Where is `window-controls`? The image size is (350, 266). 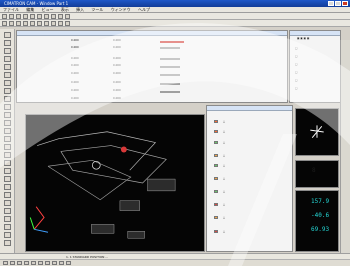 window-controls is located at coordinates (338, 3).